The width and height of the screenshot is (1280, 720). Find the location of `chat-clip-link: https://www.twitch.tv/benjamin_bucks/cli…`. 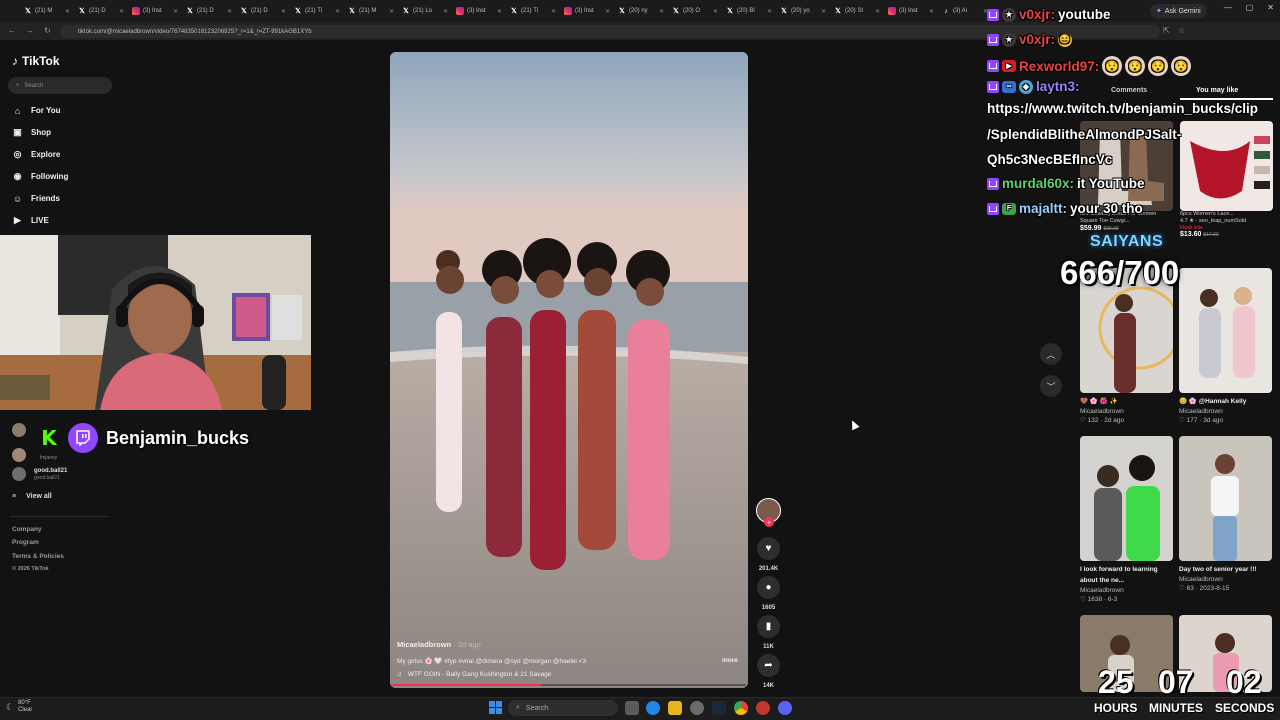

chat-clip-link: https://www.twitch.tv/benjamin_bucks/cli… is located at coordinates (1122, 134).